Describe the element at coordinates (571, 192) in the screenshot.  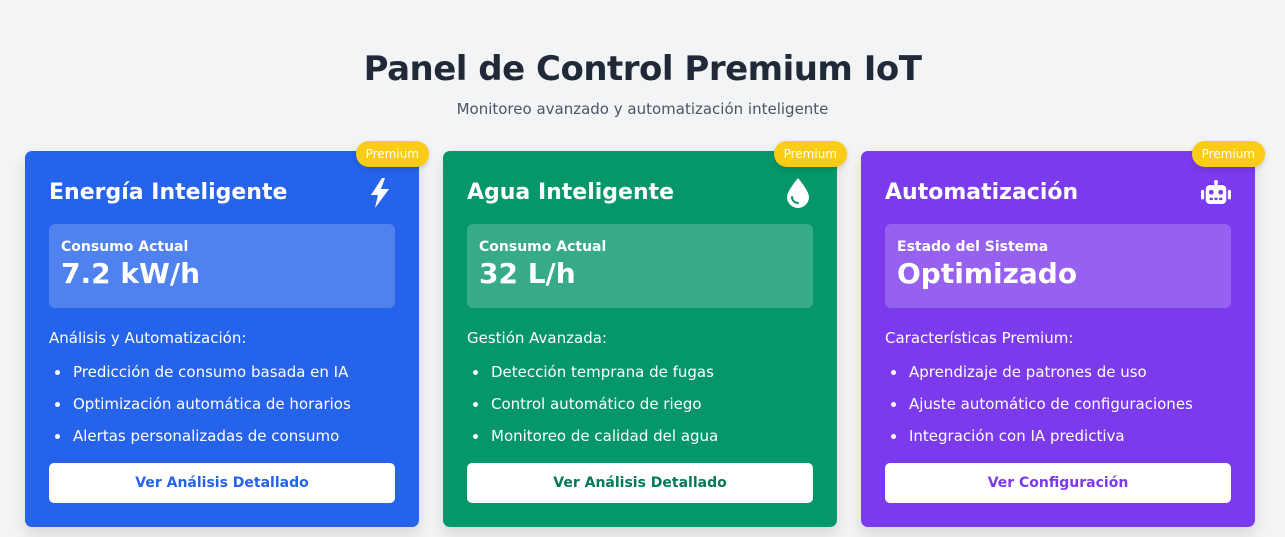
I see `card-title: Agua Inteligente` at that location.